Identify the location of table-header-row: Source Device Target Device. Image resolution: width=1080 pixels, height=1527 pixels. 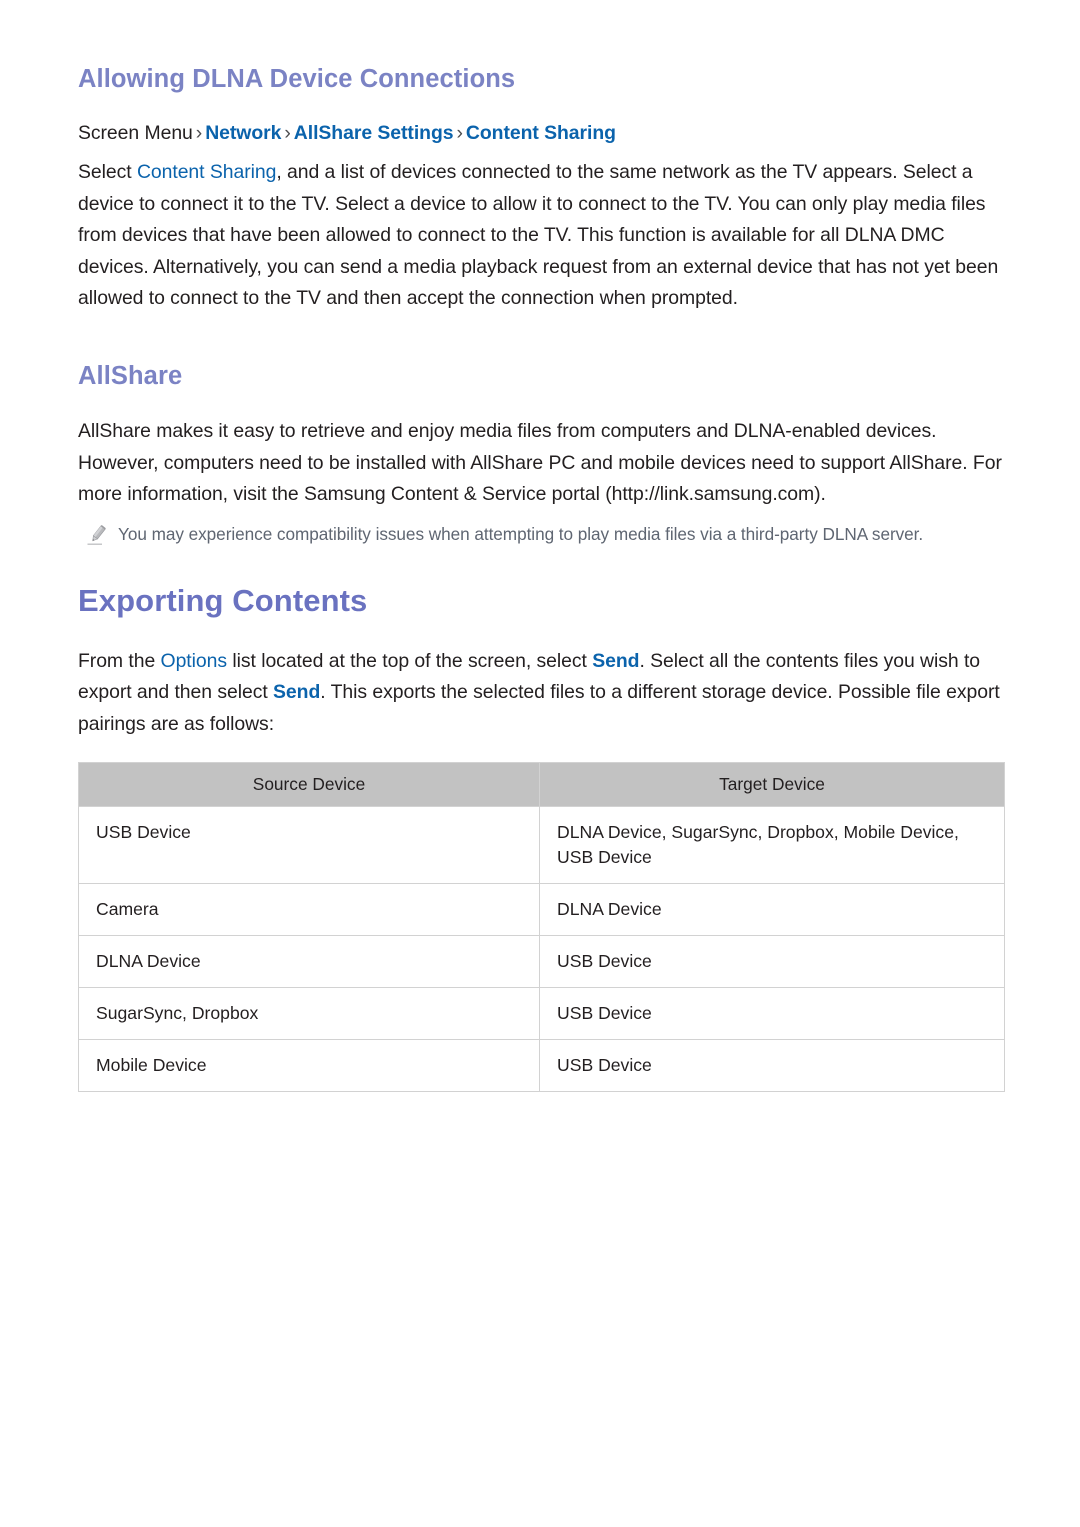
(541, 785).